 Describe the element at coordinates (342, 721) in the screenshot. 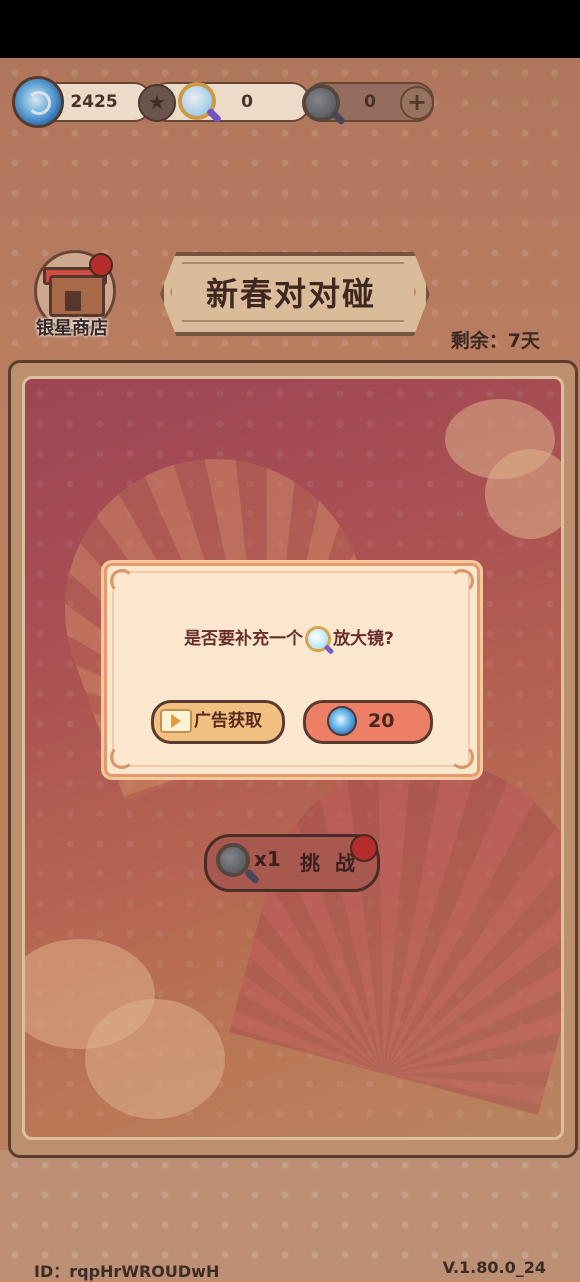

I see `coin-icon` at that location.